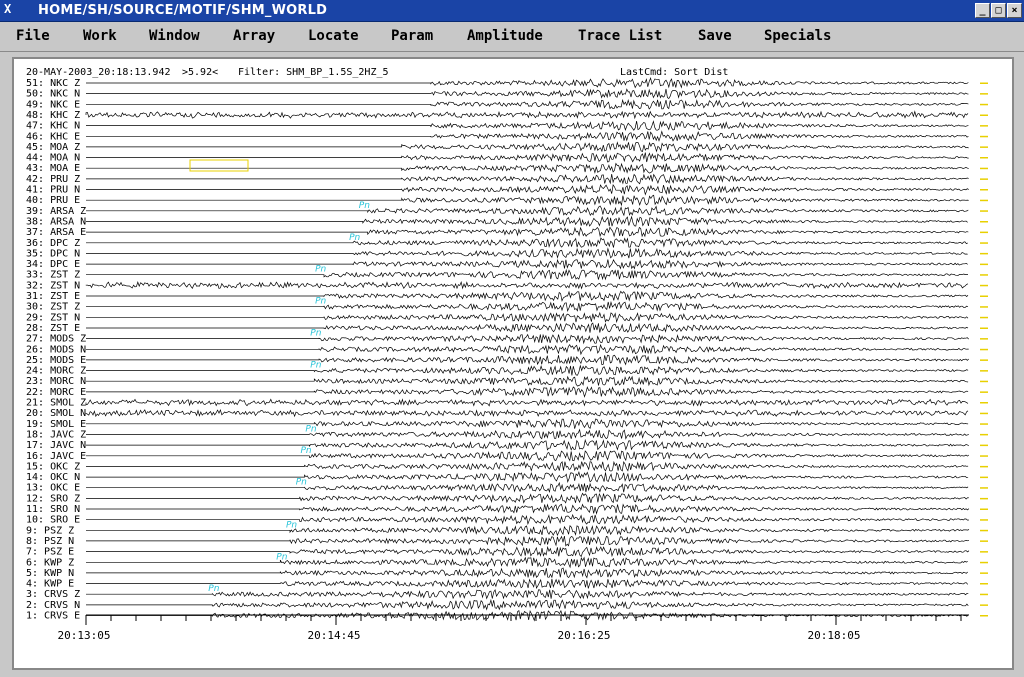 The image size is (1024, 677). What do you see at coordinates (982, 10) in the screenshot?
I see `minimize-icon: _` at bounding box center [982, 10].